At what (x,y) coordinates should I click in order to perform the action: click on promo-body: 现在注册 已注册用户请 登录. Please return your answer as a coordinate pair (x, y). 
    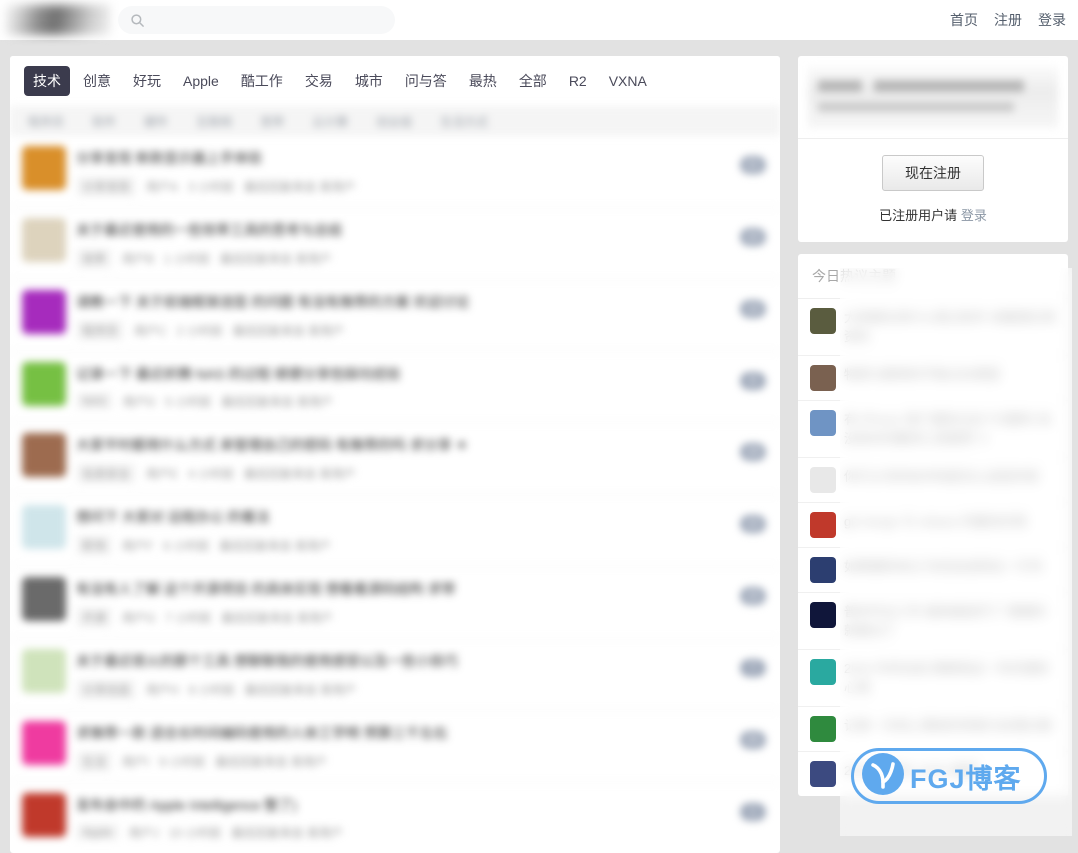
    Looking at the image, I should click on (933, 190).